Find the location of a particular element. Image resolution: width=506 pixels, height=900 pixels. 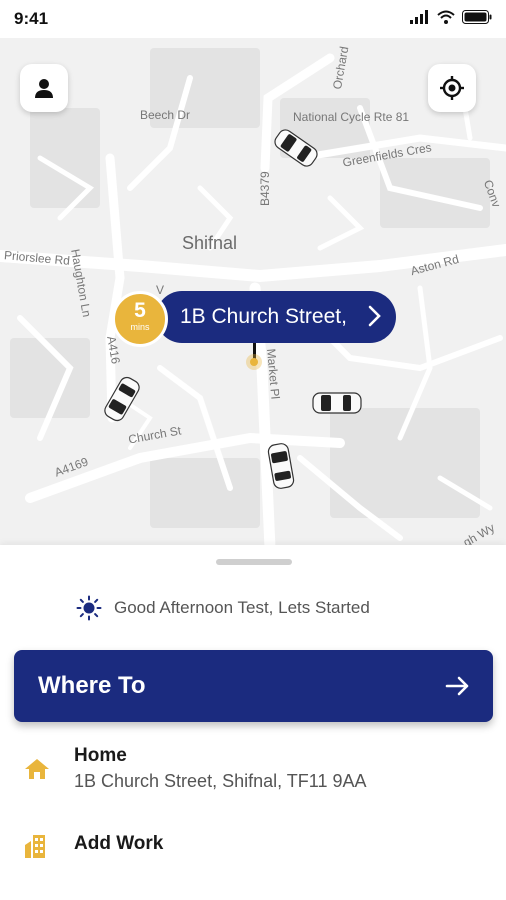

arrow-right-icon is located at coordinates (457, 686).